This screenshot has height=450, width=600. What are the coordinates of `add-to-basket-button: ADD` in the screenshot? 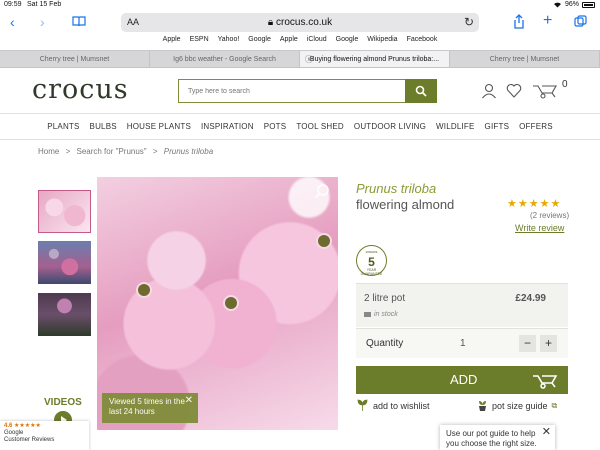 It's located at (462, 380).